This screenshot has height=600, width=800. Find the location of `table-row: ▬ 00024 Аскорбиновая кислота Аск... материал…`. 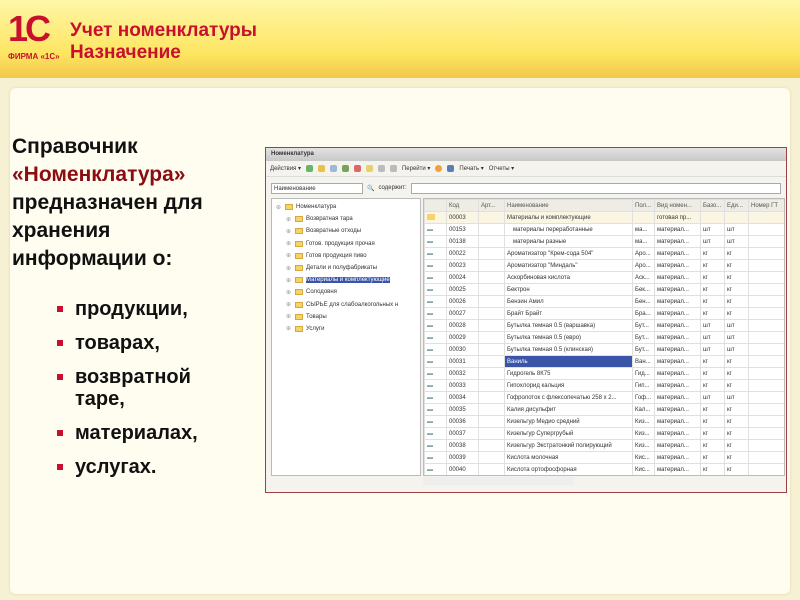

table-row: ▬ 00024 Аскорбиновая кислота Аск... материал… is located at coordinates (604, 277).